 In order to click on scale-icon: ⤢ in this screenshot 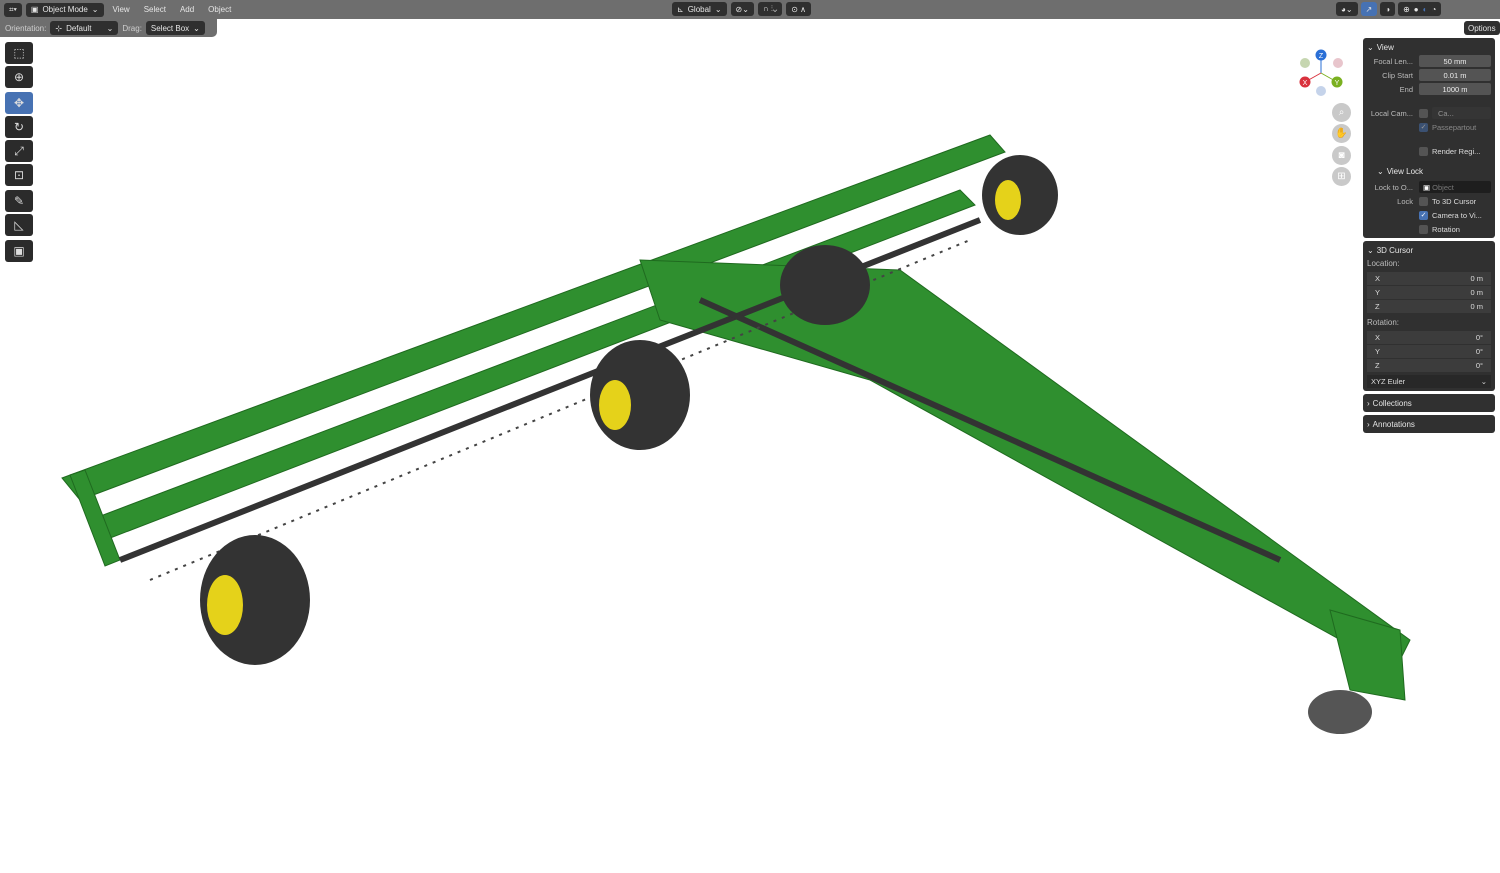, I will do `click(19, 150)`.